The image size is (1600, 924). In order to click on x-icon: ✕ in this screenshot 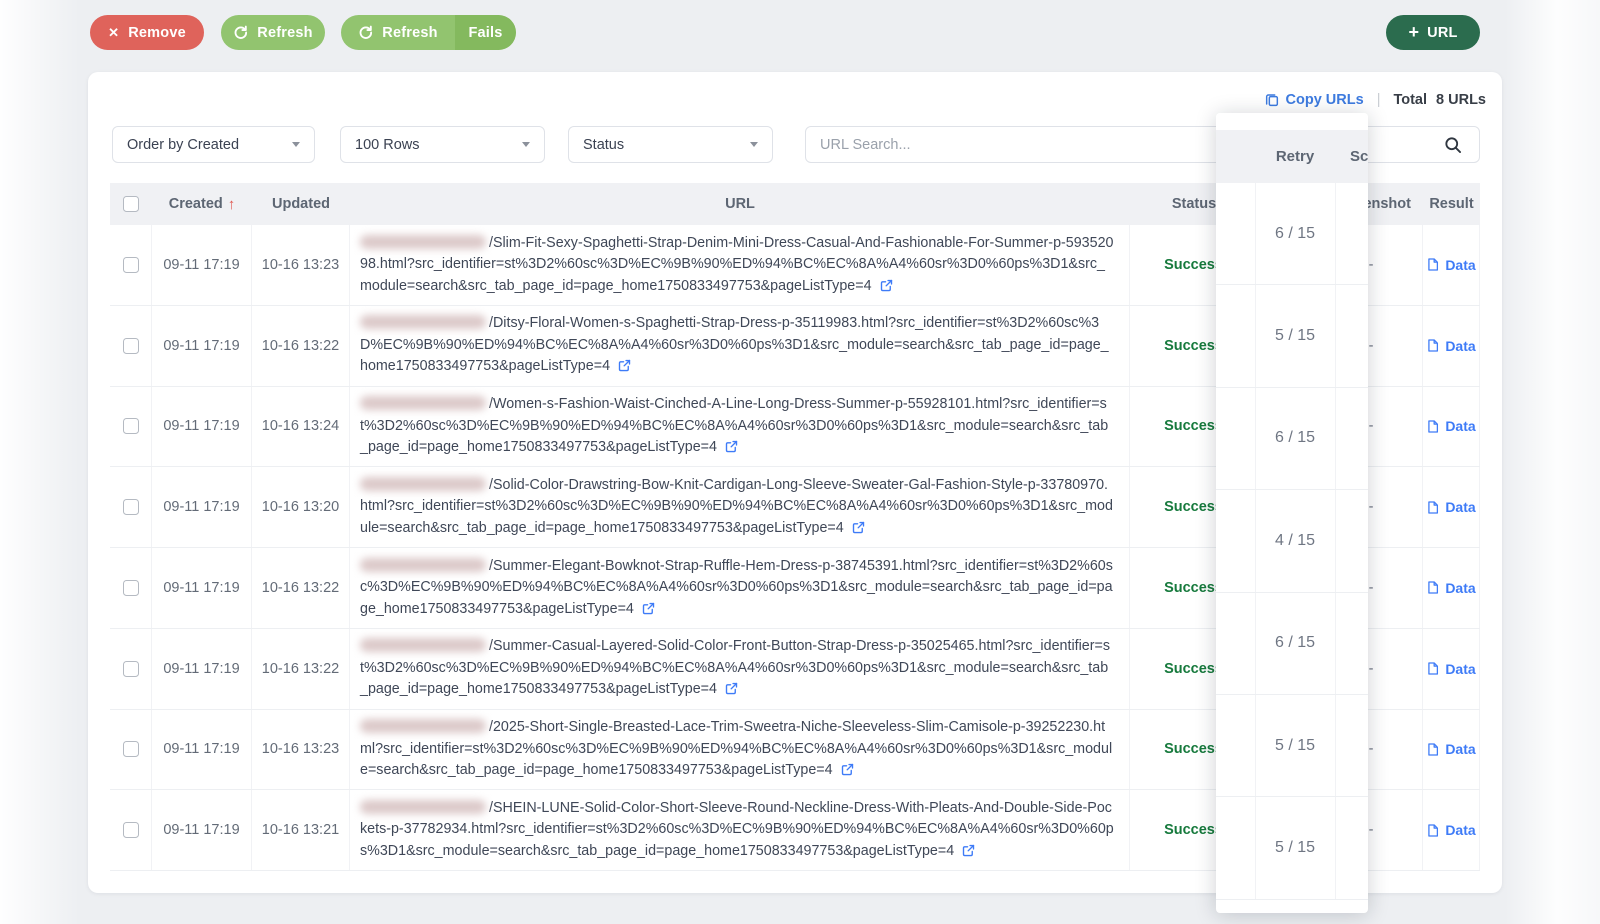, I will do `click(114, 32)`.